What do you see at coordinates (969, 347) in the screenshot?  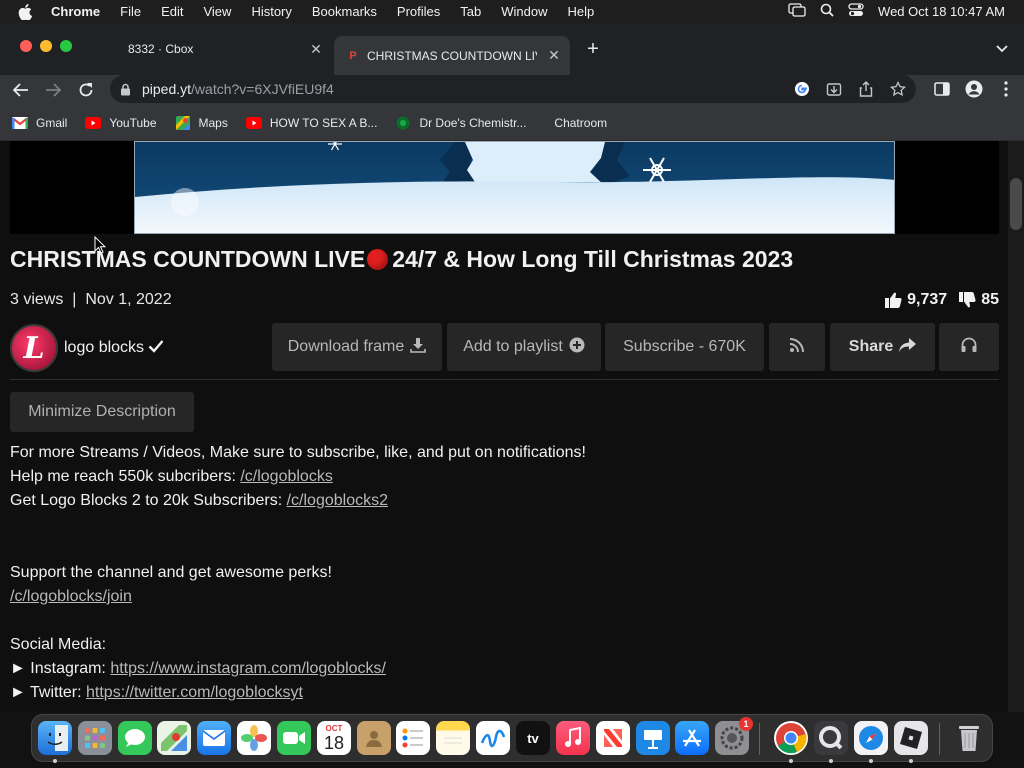 I see `audio-only-button` at bounding box center [969, 347].